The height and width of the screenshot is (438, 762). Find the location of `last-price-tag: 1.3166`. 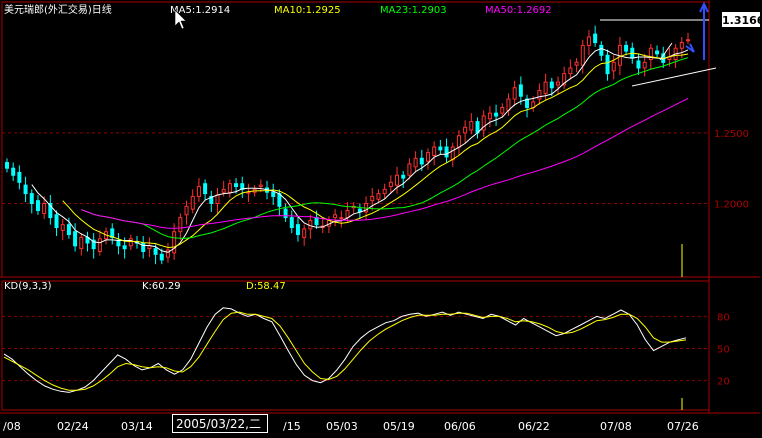

last-price-tag: 1.3166 is located at coordinates (741, 19).